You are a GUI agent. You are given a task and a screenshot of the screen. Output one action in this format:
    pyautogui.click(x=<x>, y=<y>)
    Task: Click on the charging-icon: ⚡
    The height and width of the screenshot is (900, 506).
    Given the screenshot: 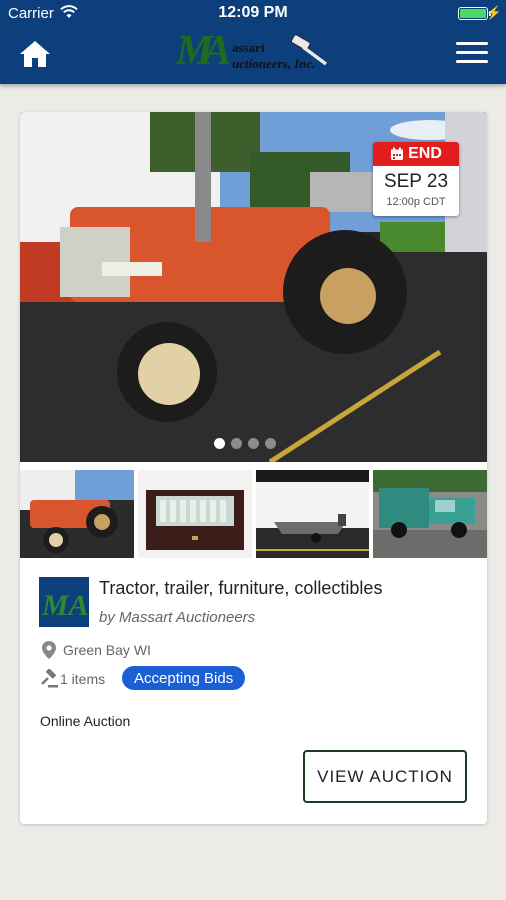 What is the action you would take?
    pyautogui.click(x=493, y=12)
    